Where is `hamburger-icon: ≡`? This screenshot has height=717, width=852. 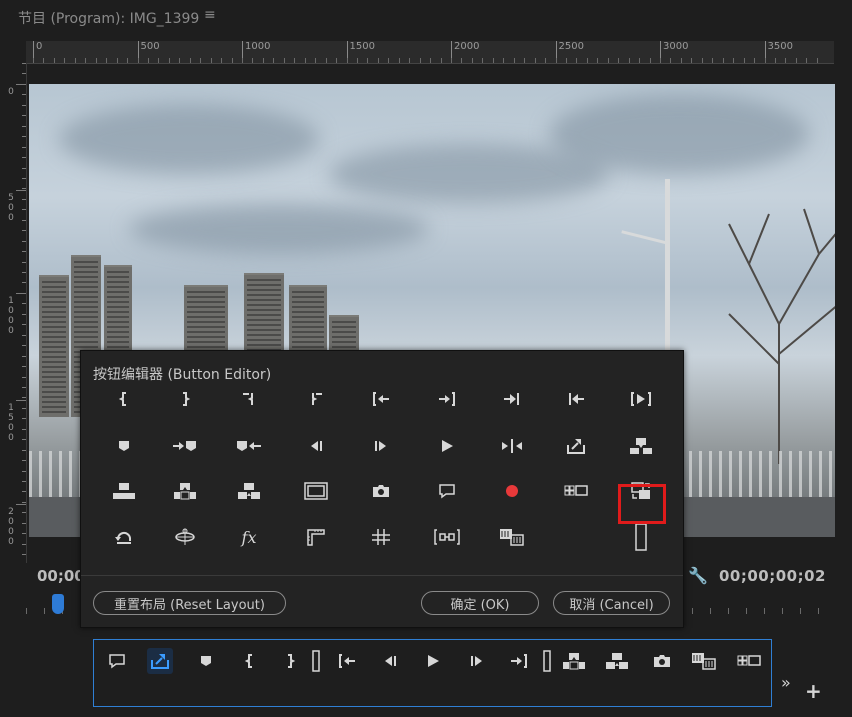 hamburger-icon: ≡ is located at coordinates (210, 15).